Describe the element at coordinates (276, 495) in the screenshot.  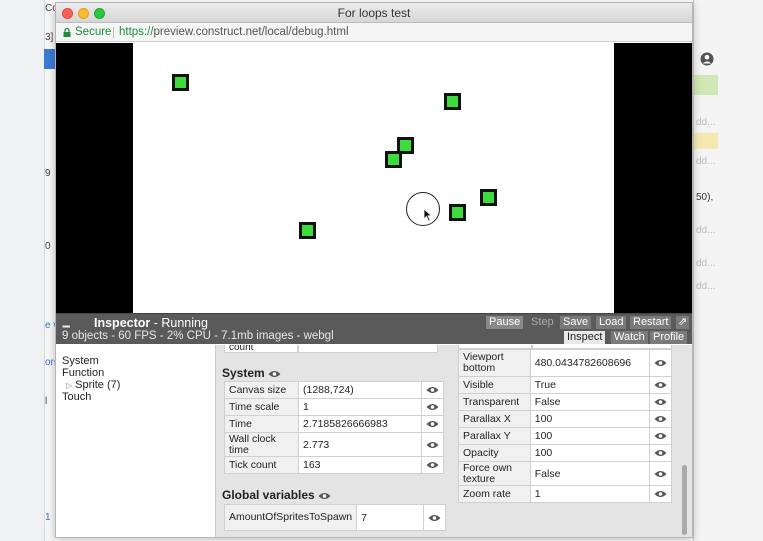
I see `section-title-global-variables: Global variables` at that location.